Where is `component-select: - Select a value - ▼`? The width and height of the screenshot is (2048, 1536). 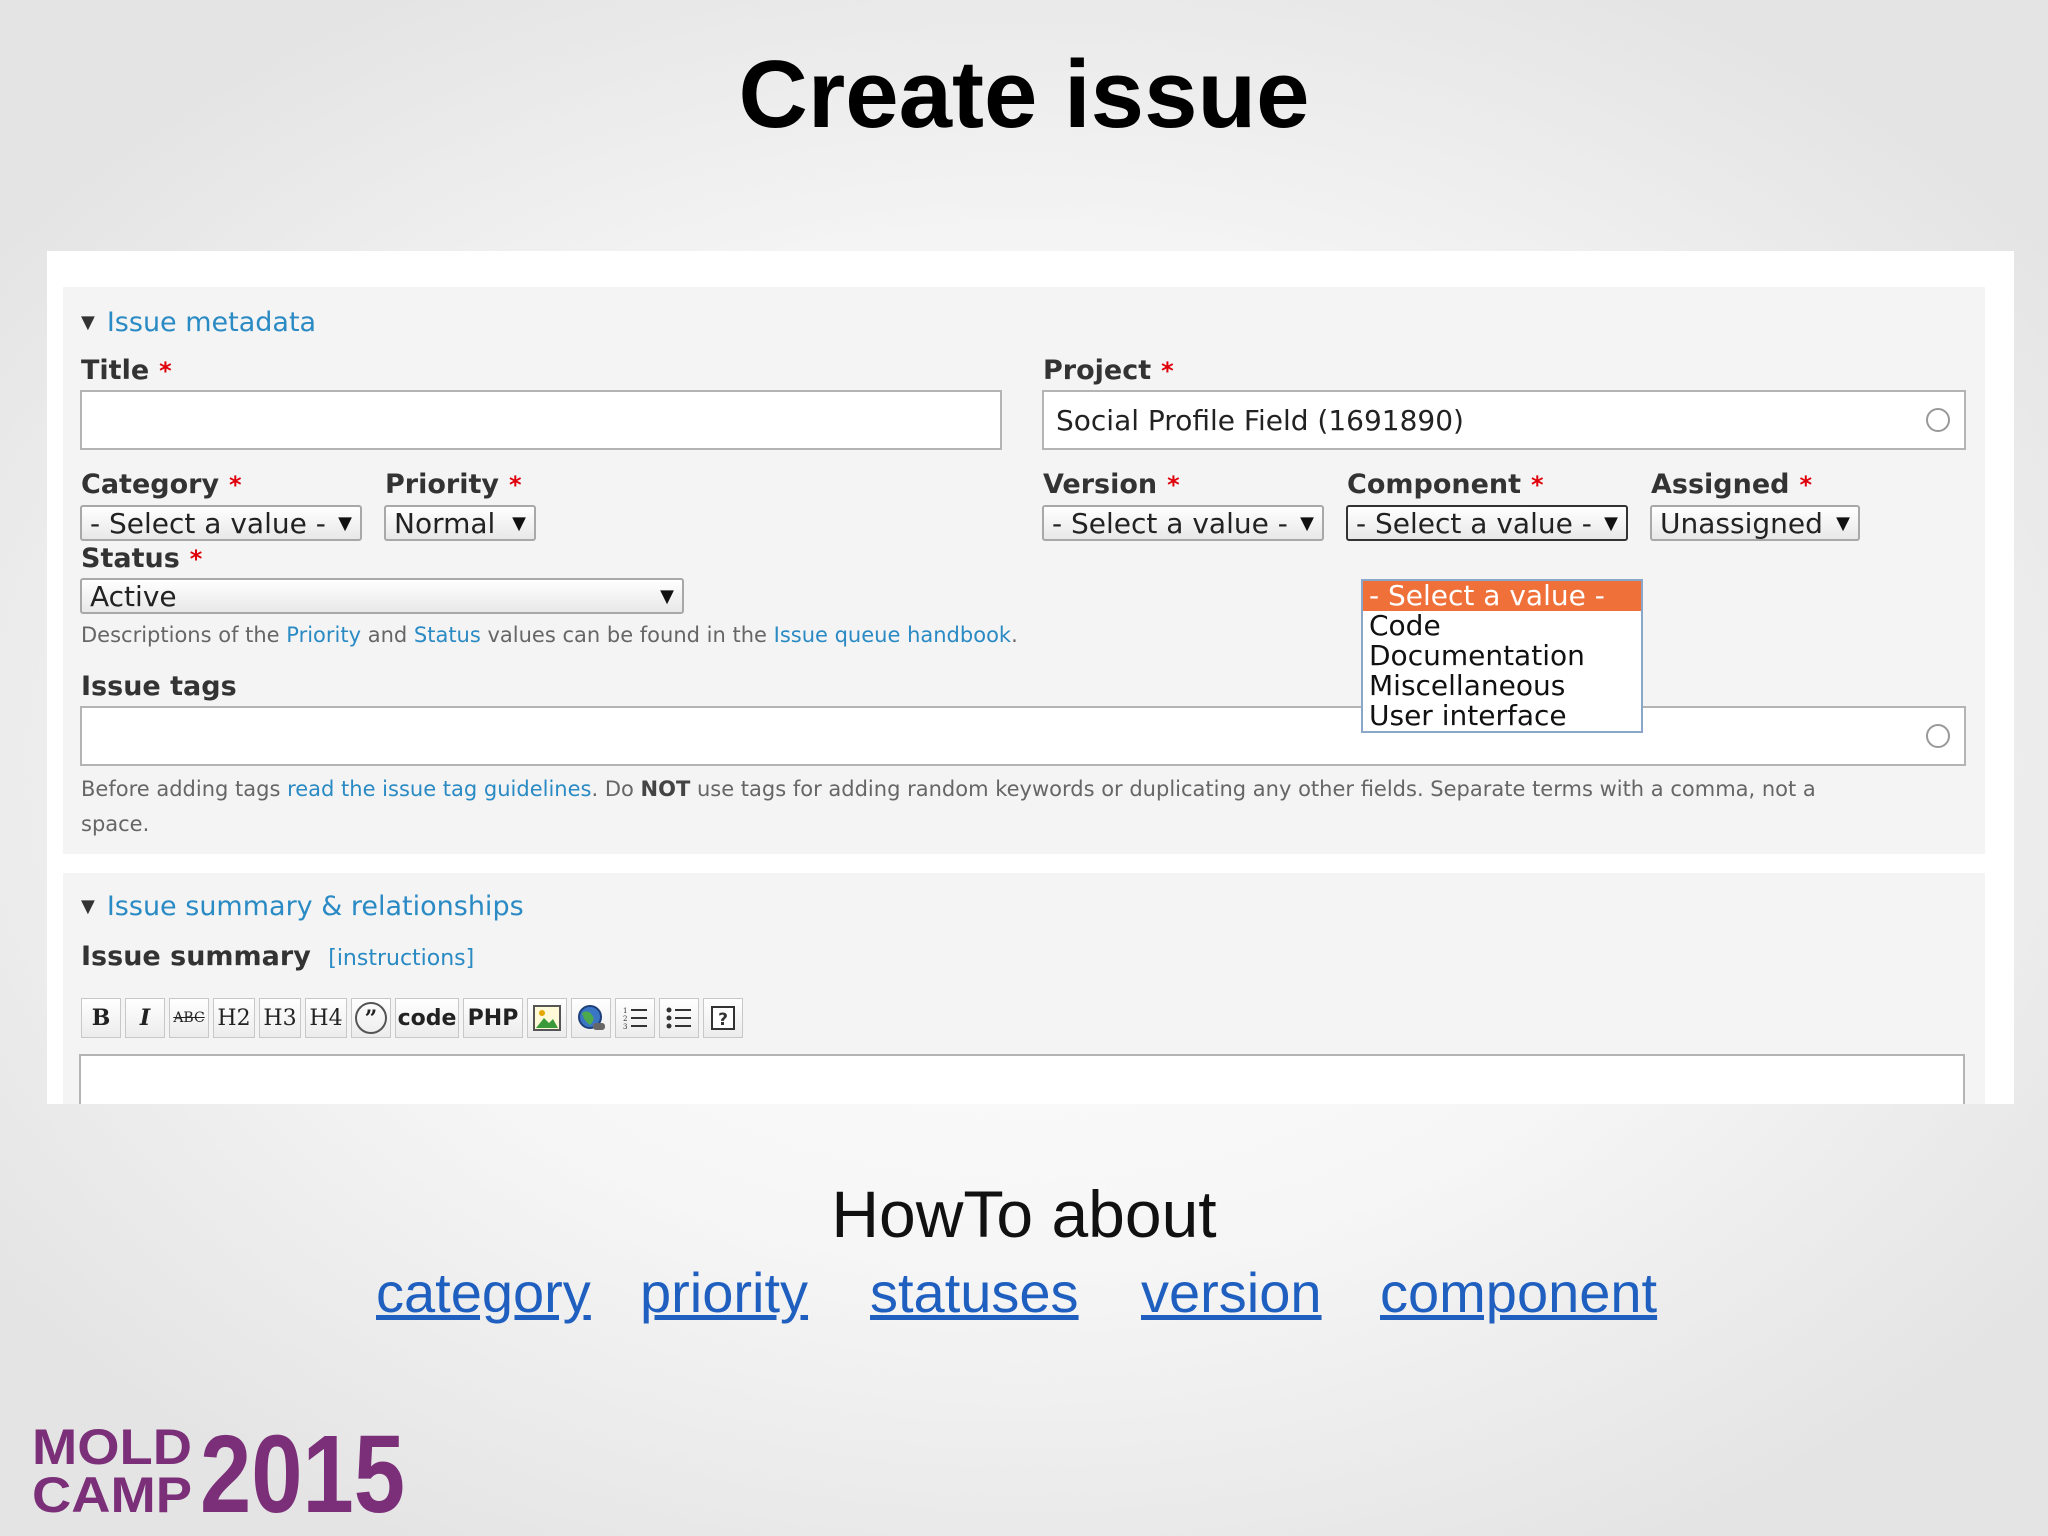 component-select: - Select a value - ▼ is located at coordinates (1487, 523).